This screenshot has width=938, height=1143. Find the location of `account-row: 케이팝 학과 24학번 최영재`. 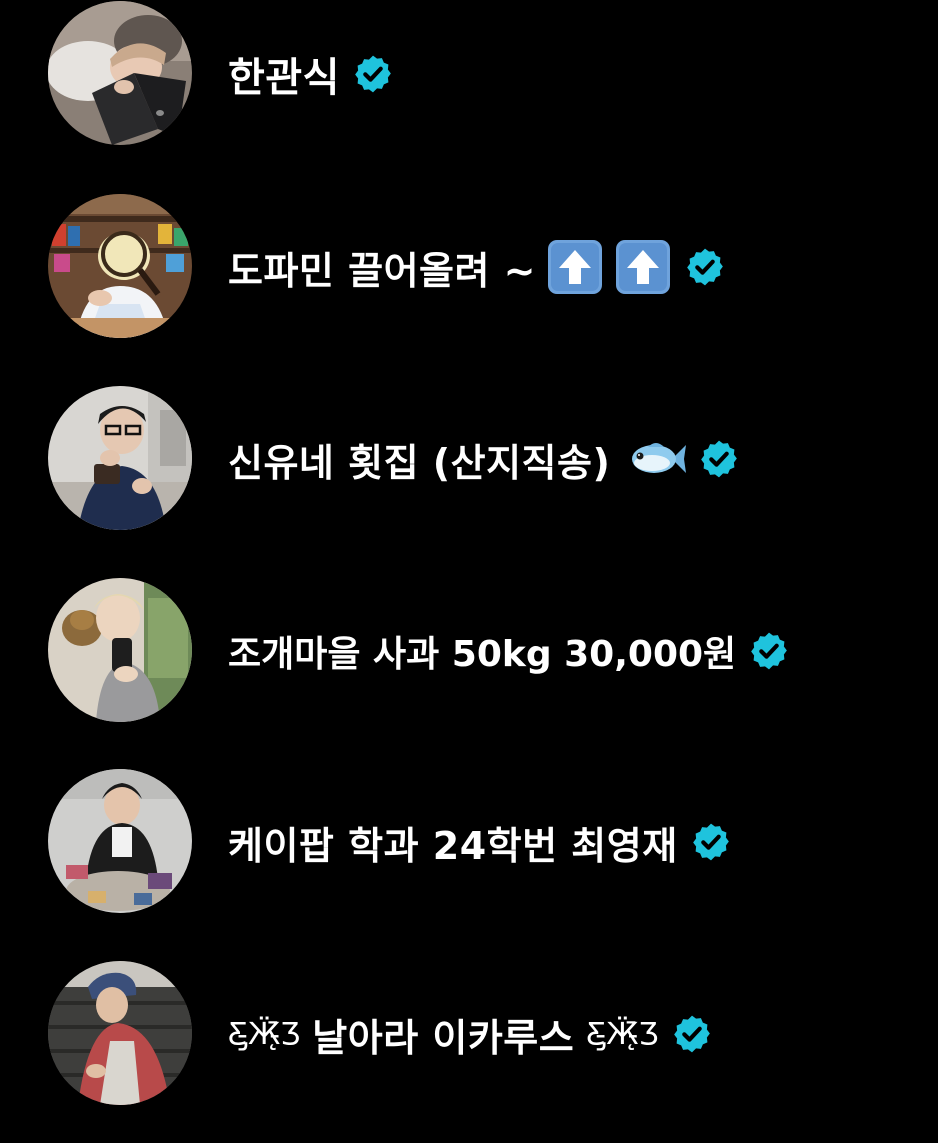

account-row: 케이팝 학과 24학번 최영재 is located at coordinates (469, 842).